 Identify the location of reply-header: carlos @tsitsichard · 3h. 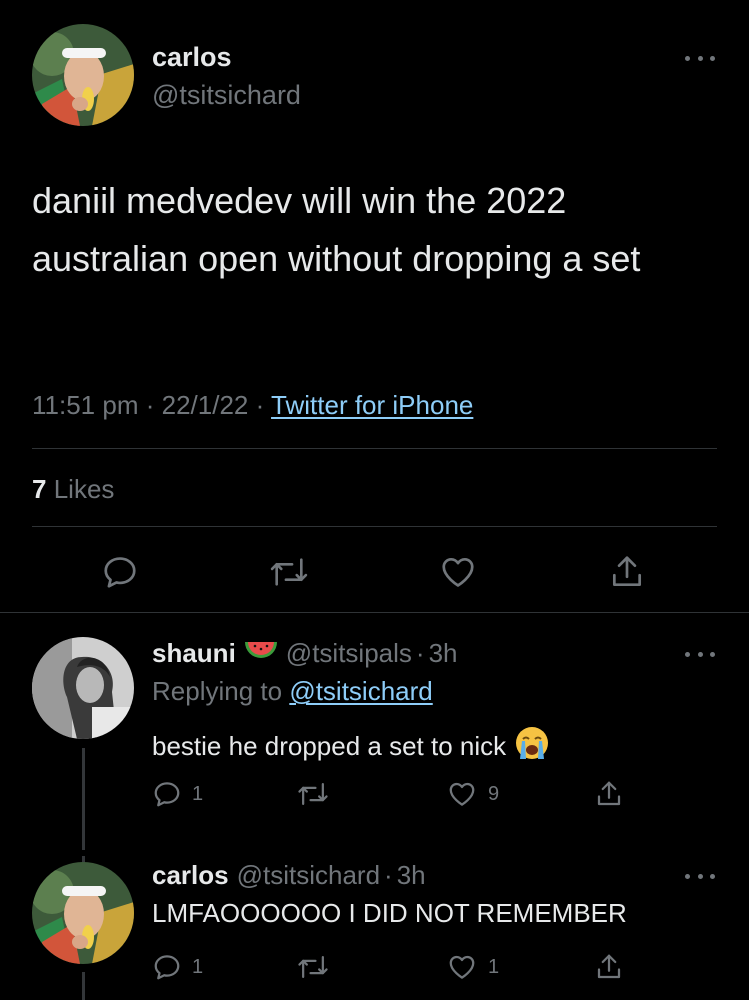
(289, 875).